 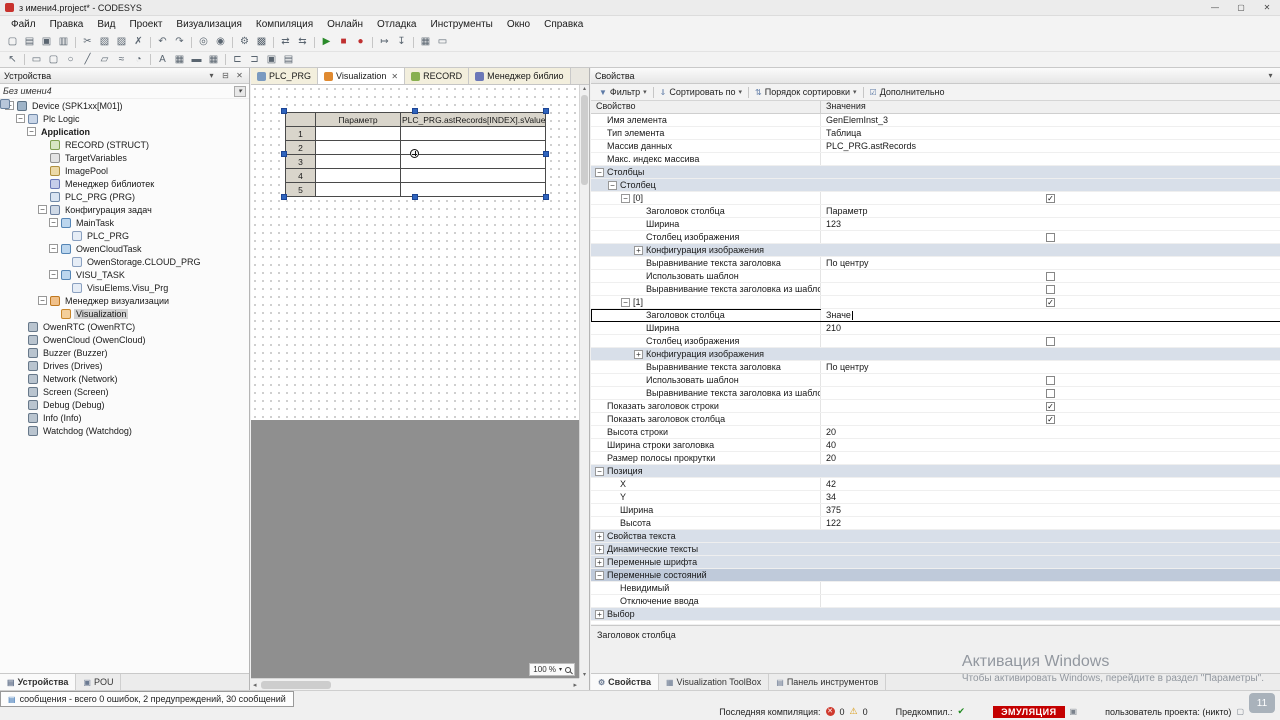 I want to click on menu-item: Правка, so click(x=67, y=24).